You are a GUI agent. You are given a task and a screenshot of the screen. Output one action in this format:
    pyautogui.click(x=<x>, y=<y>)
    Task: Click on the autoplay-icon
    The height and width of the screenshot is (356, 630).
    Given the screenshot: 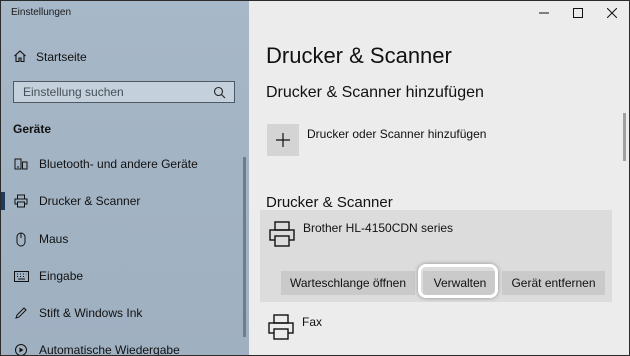 What is the action you would take?
    pyautogui.click(x=21, y=349)
    